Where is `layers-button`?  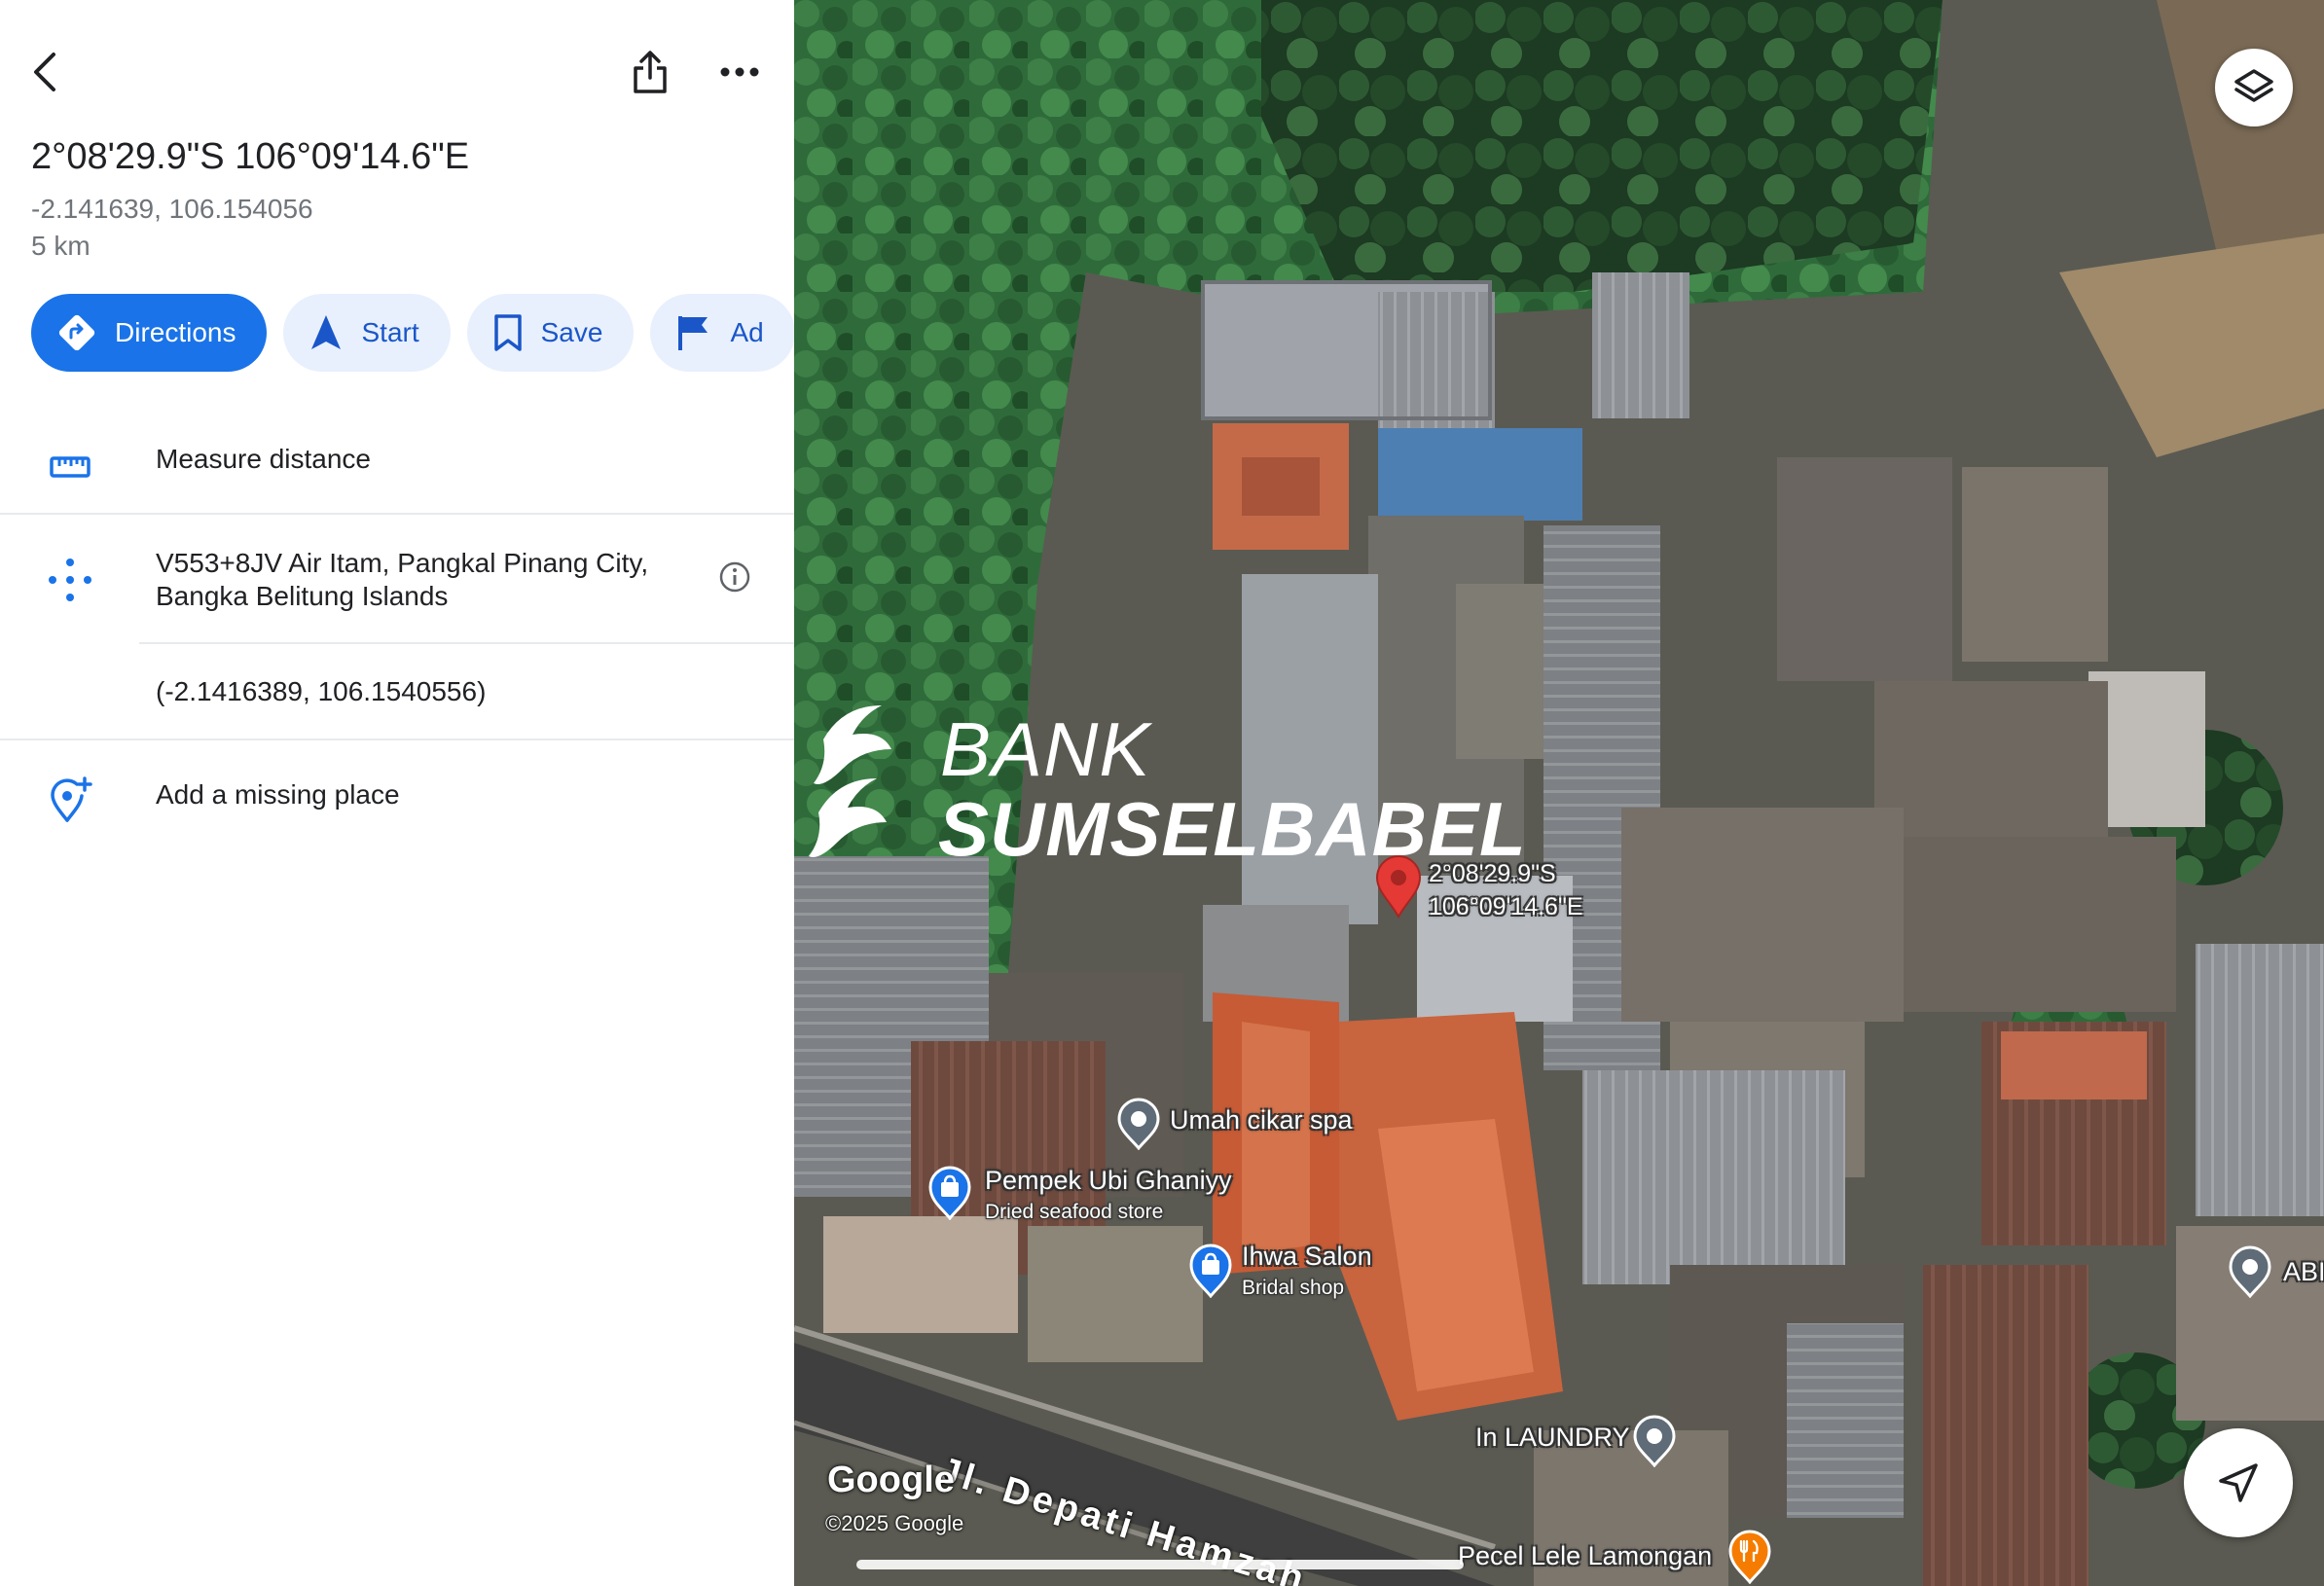 layers-button is located at coordinates (2254, 87).